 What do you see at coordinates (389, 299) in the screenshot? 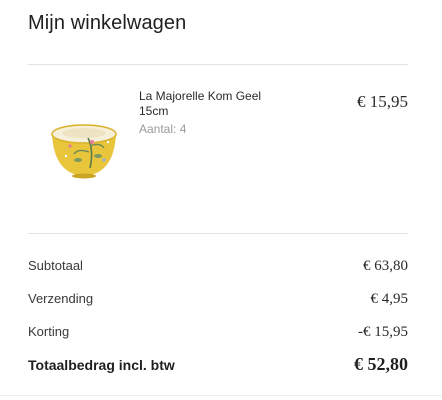
I see `shipping-value: € 4,95` at bounding box center [389, 299].